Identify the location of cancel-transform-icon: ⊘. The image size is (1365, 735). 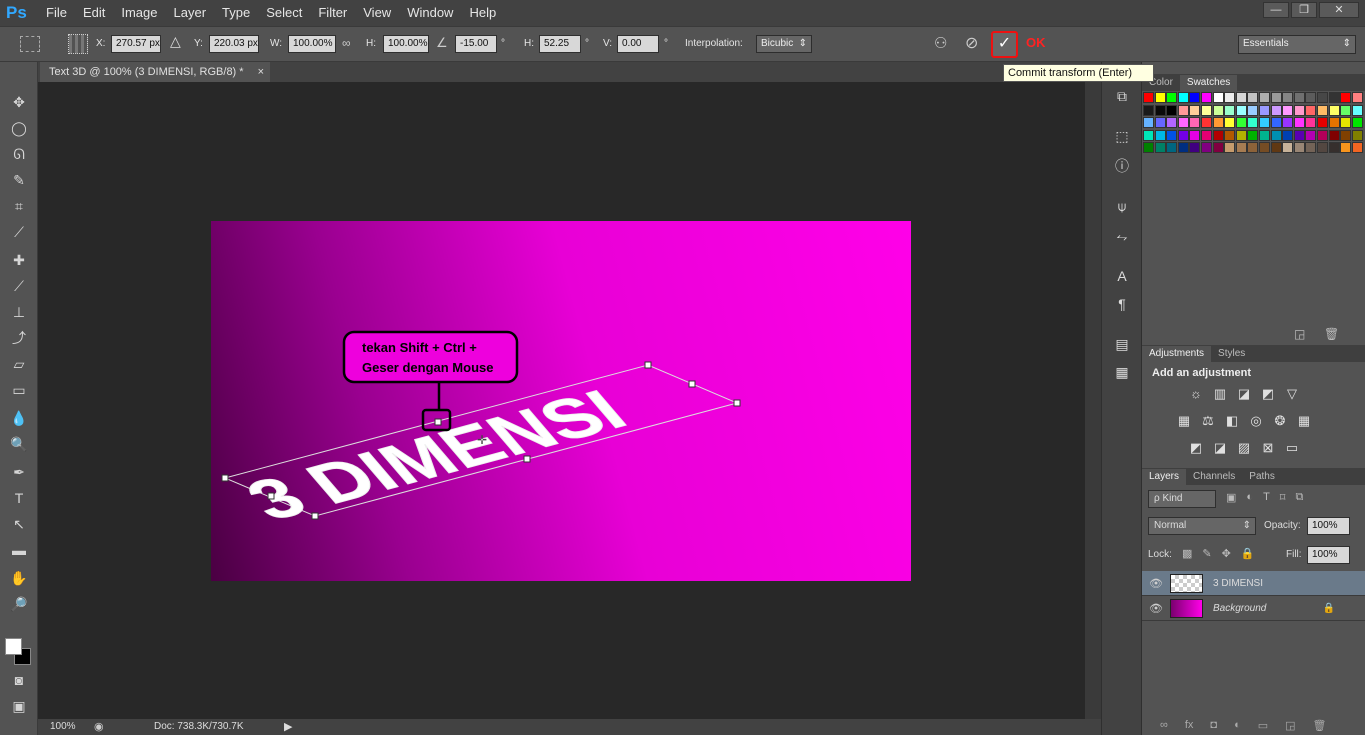
(971, 43).